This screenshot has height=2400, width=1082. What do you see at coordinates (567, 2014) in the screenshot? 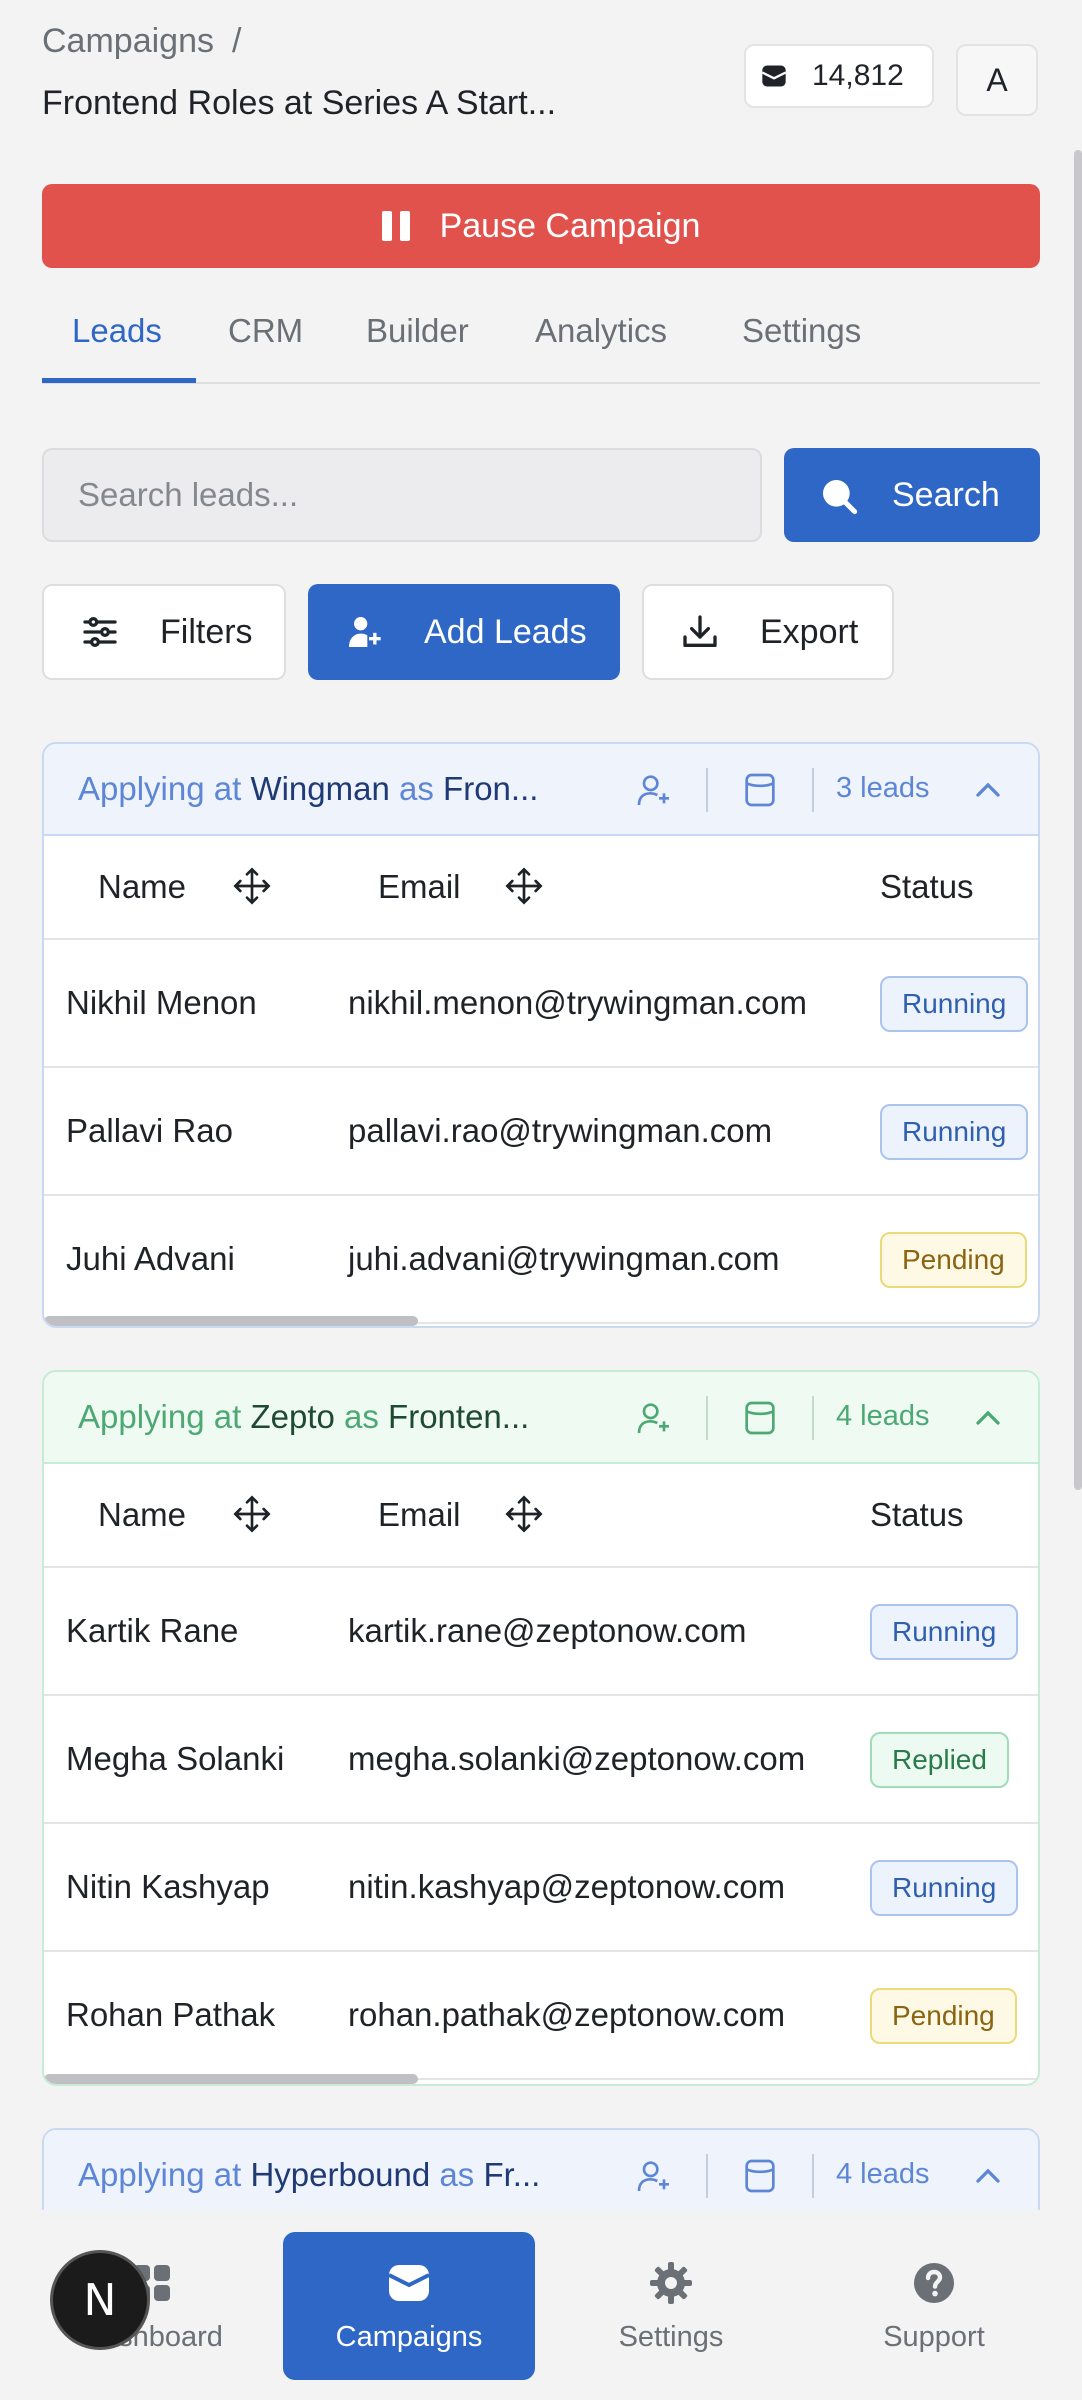
I see `lead-email: rohan.pathak@zeptonow.com` at bounding box center [567, 2014].